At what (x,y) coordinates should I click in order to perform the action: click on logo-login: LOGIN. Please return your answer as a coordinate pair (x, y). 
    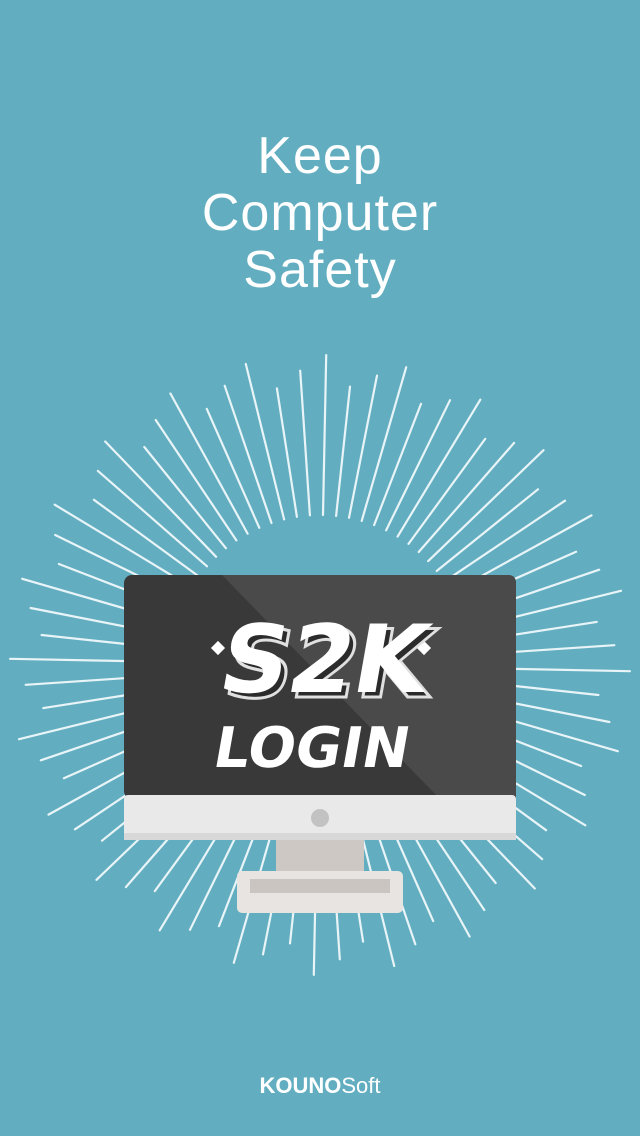
    Looking at the image, I should click on (312, 748).